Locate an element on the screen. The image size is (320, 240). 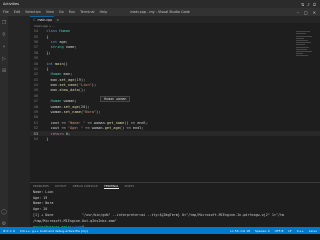
line-number: 45 is located at coordinates (35, 90).